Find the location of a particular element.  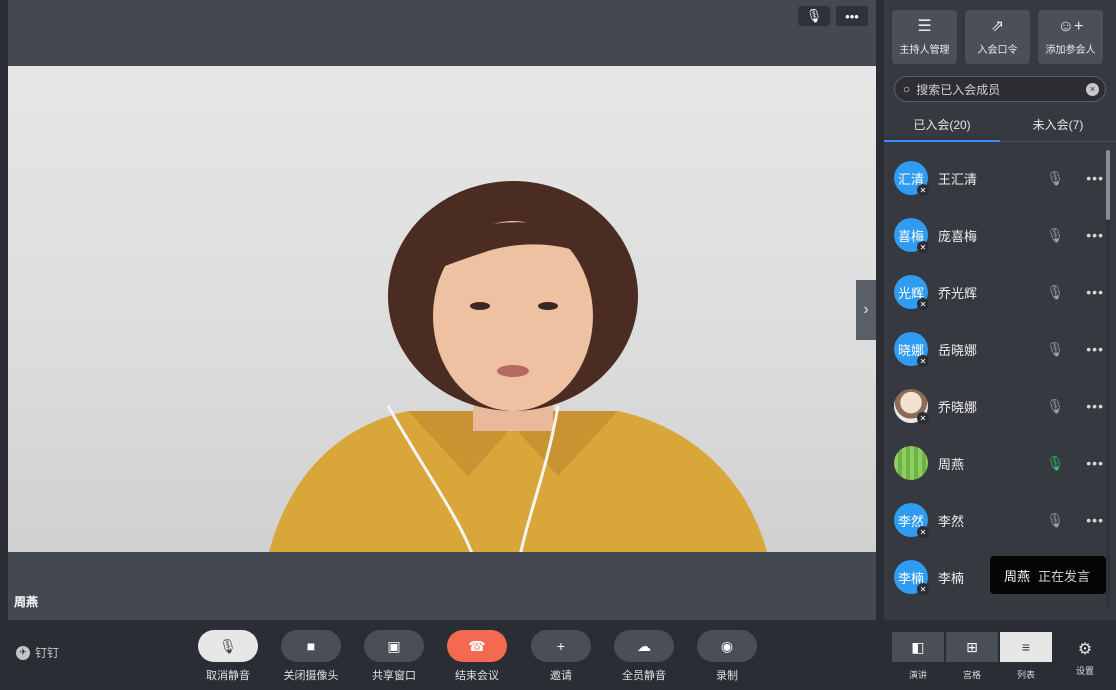

hang-up-icon: ☎ is located at coordinates (477, 646).